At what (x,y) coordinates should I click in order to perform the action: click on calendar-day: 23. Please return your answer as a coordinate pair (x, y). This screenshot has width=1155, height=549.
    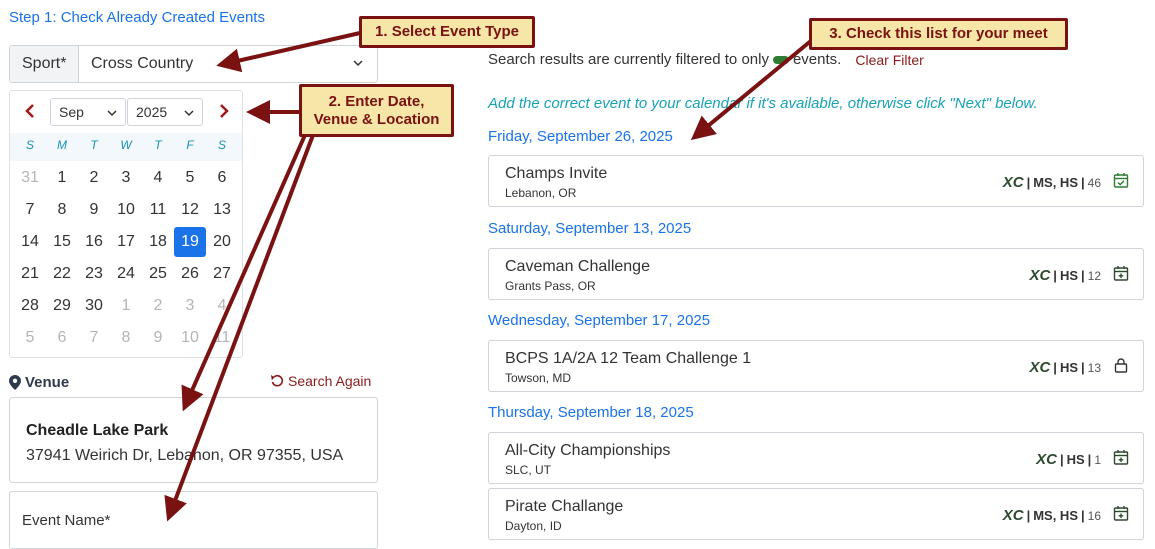
    Looking at the image, I should click on (94, 274).